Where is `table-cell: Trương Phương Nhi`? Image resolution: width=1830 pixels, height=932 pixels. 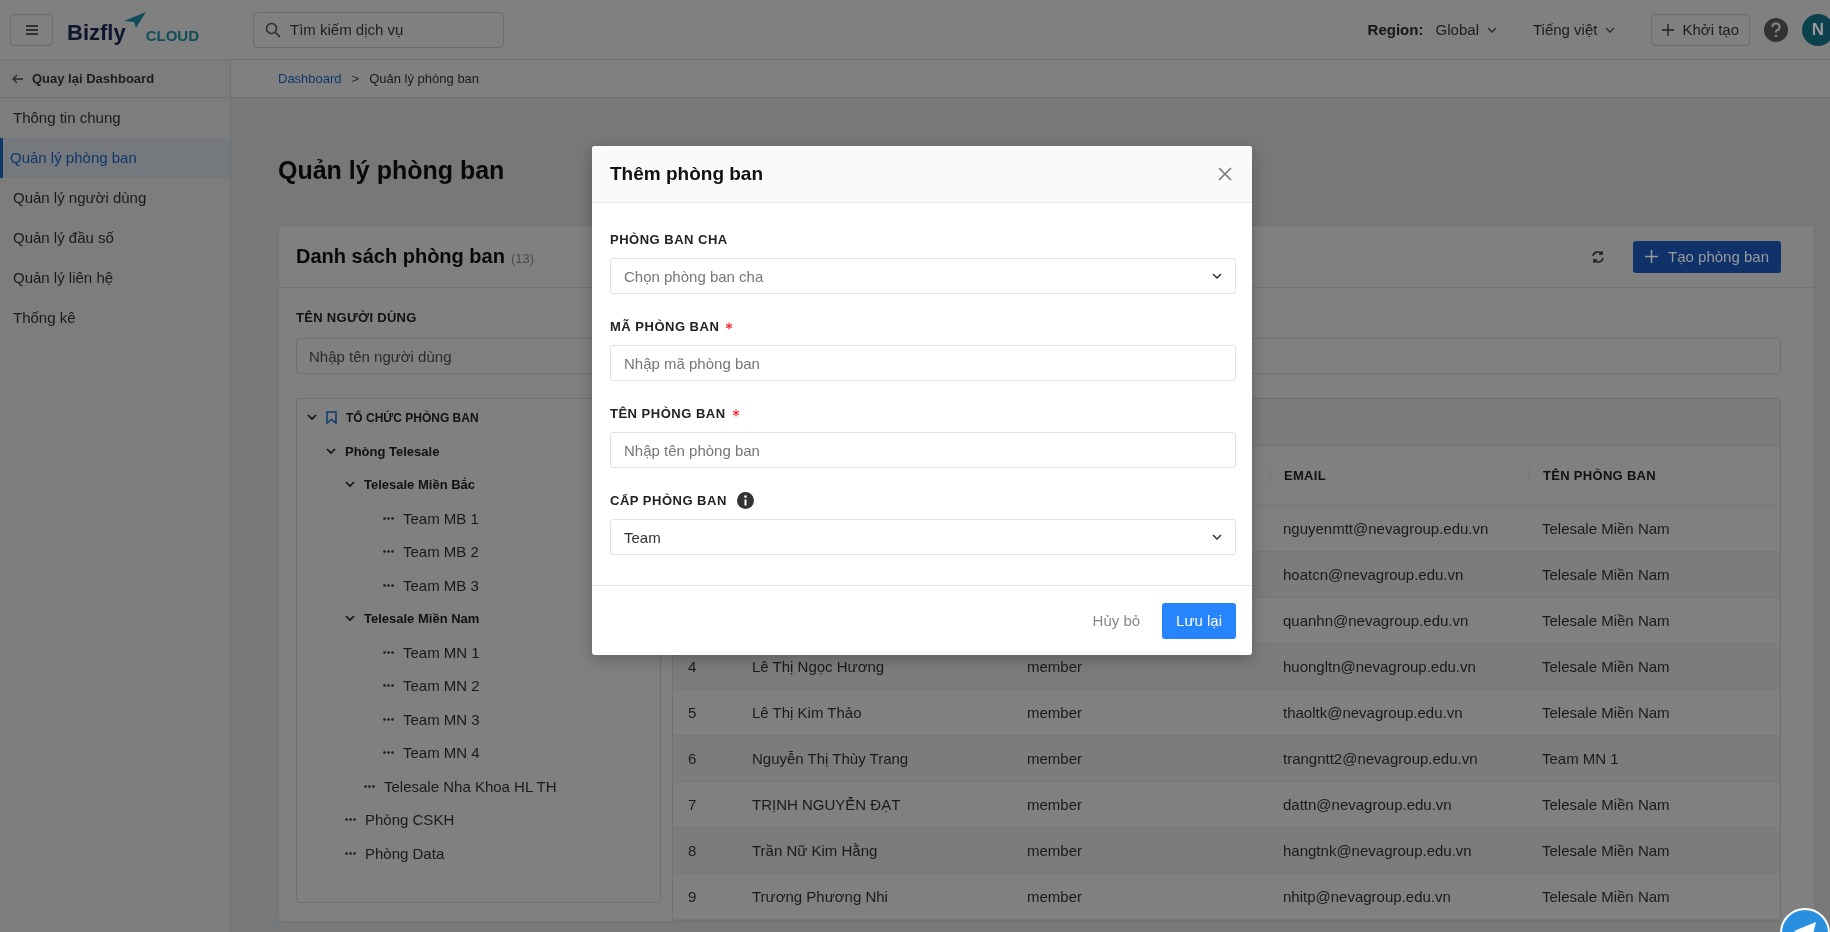 table-cell: Trương Phương Nhi is located at coordinates (820, 896).